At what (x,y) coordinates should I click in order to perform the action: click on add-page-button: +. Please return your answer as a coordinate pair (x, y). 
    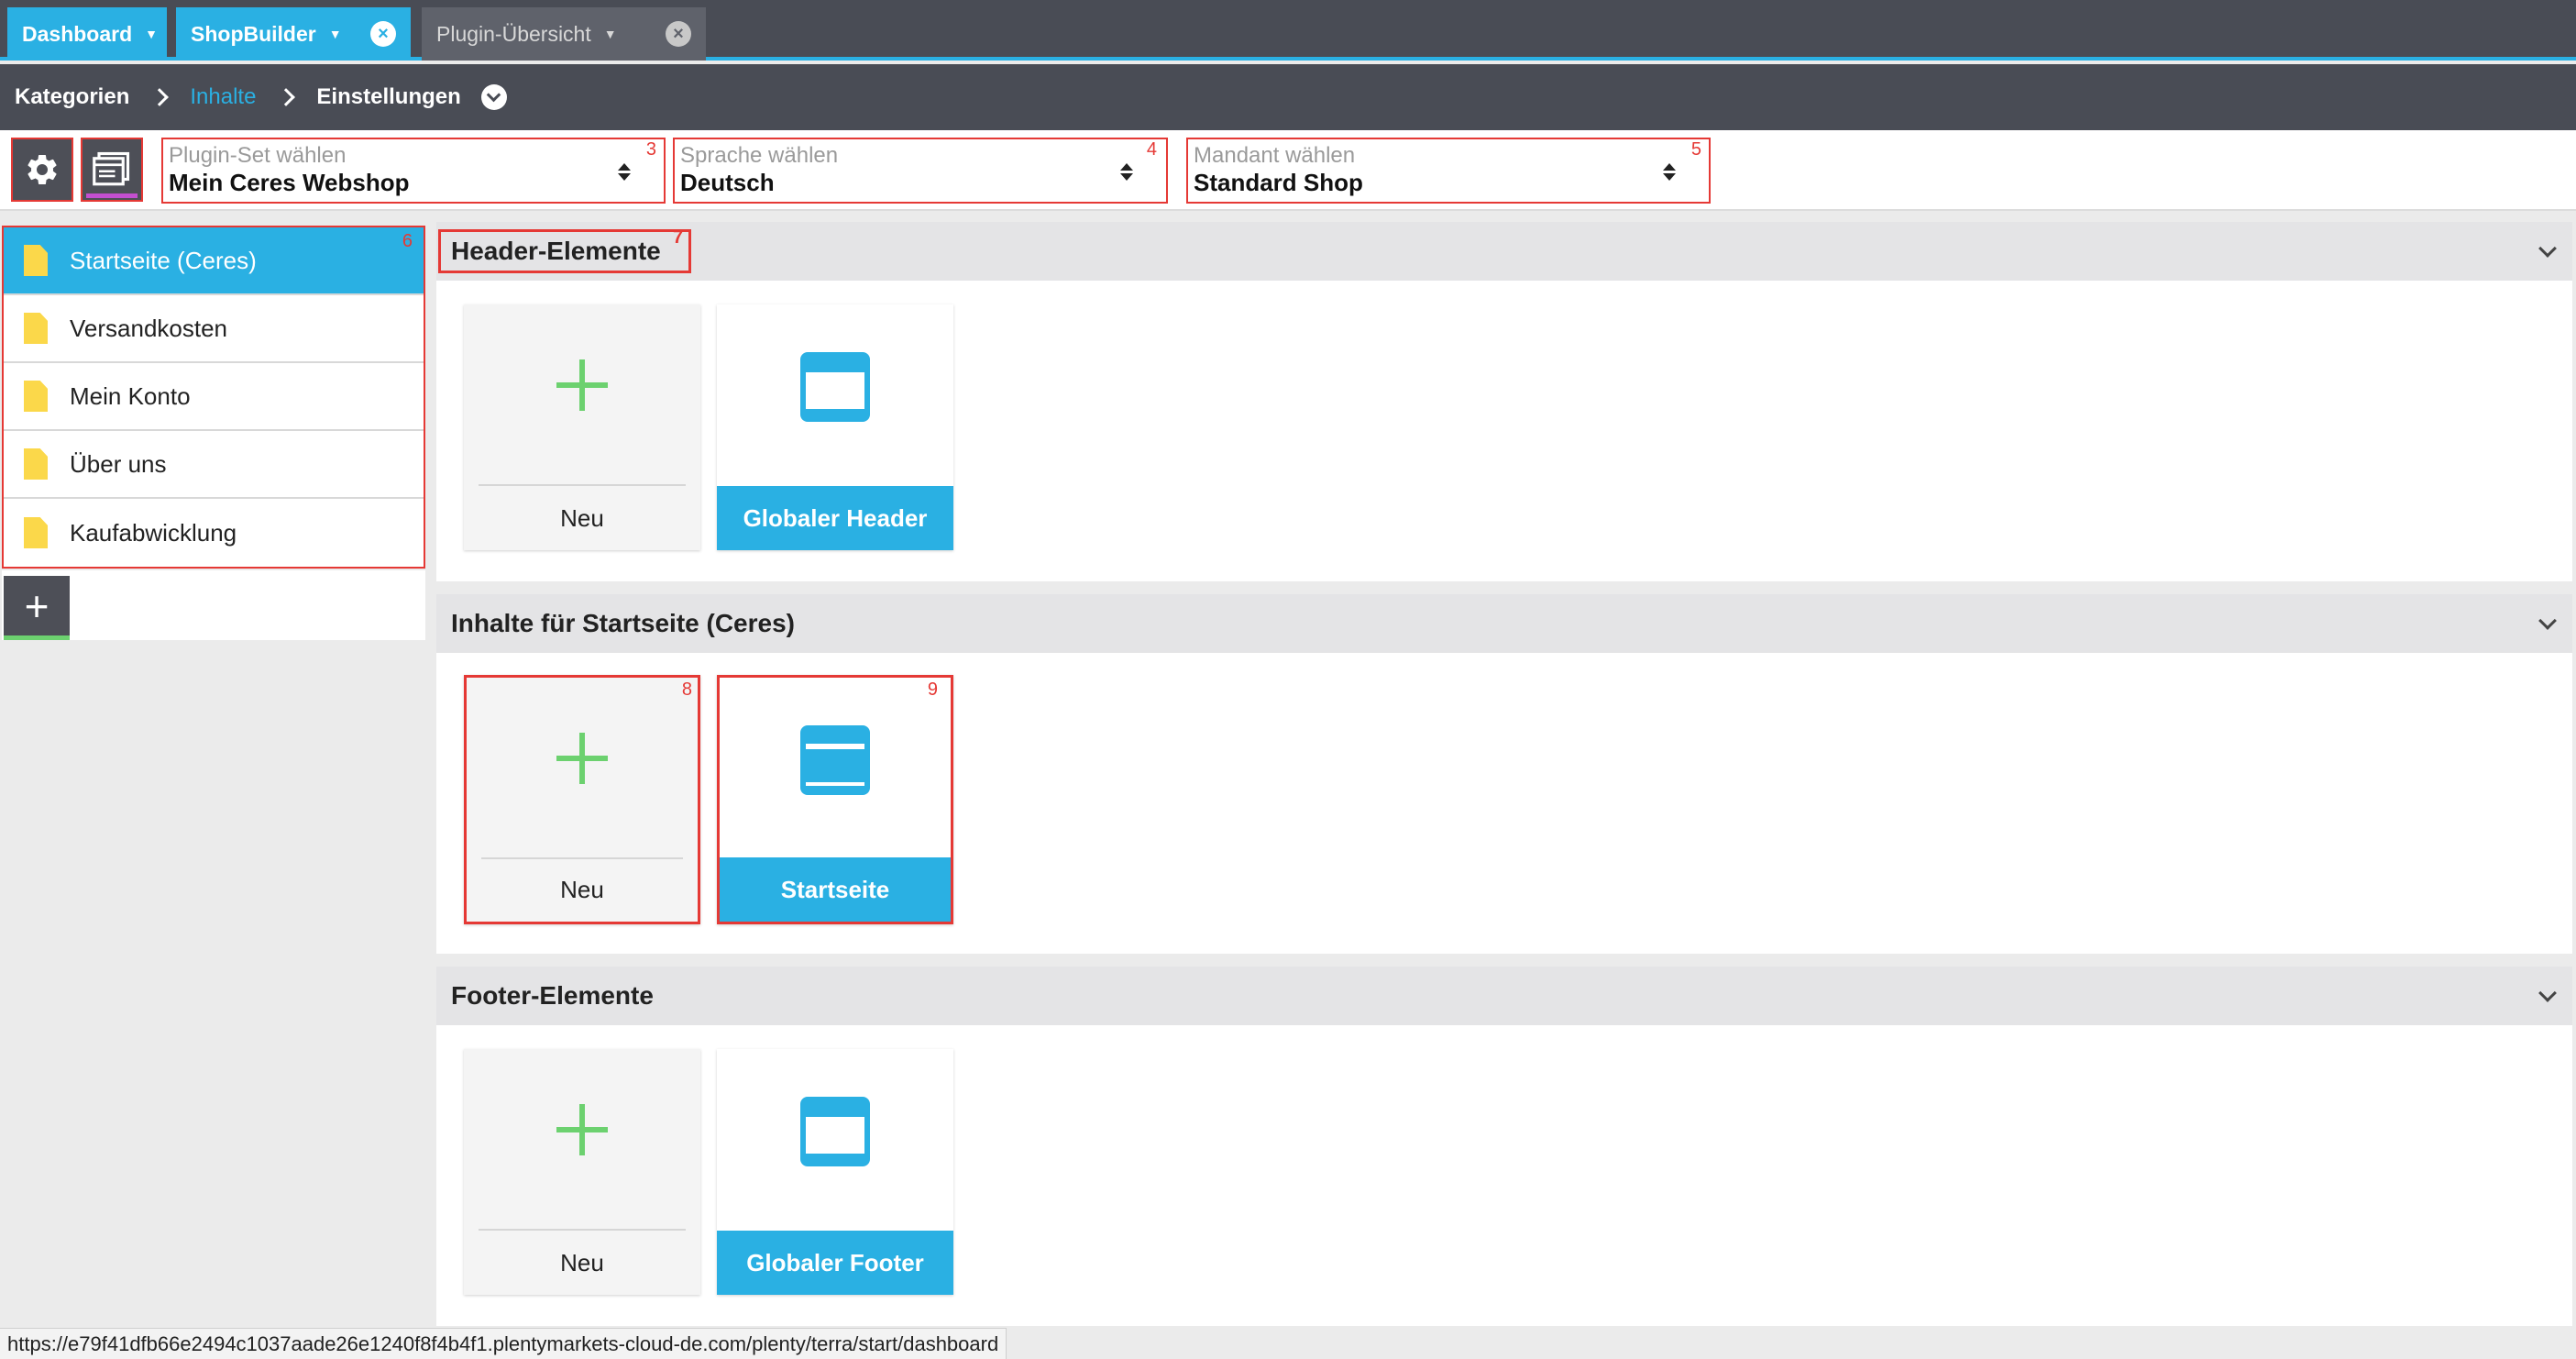
    Looking at the image, I should click on (37, 608).